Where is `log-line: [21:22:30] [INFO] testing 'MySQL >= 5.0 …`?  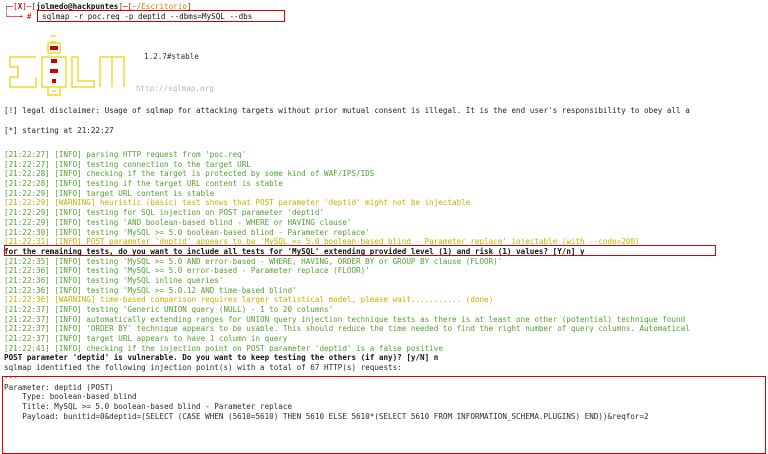 log-line: [21:22:30] [INFO] testing 'MySQL >= 5.0 … is located at coordinates (187, 232).